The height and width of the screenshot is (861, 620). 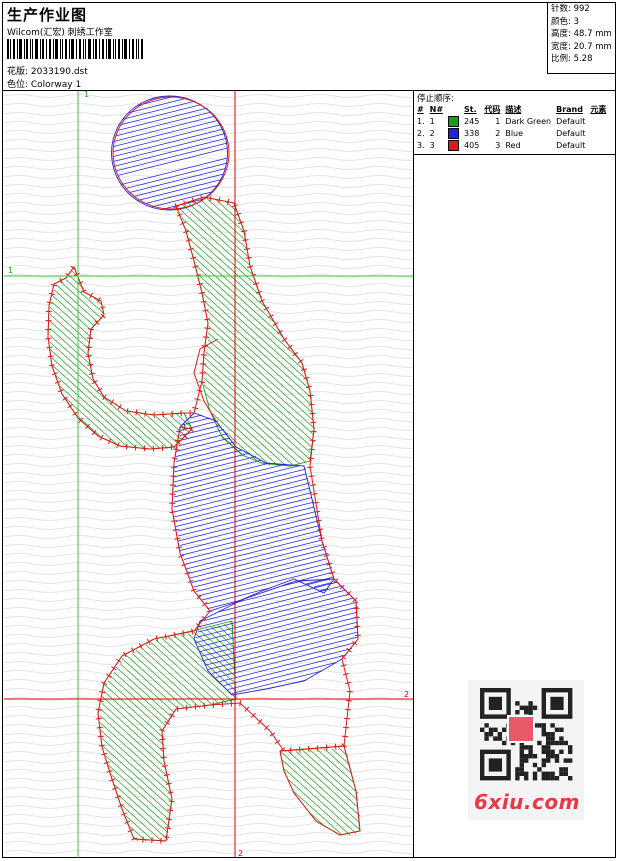 I want to click on table-row: 1. 1 245 1 Dark Green Default, so click(x=512, y=121).